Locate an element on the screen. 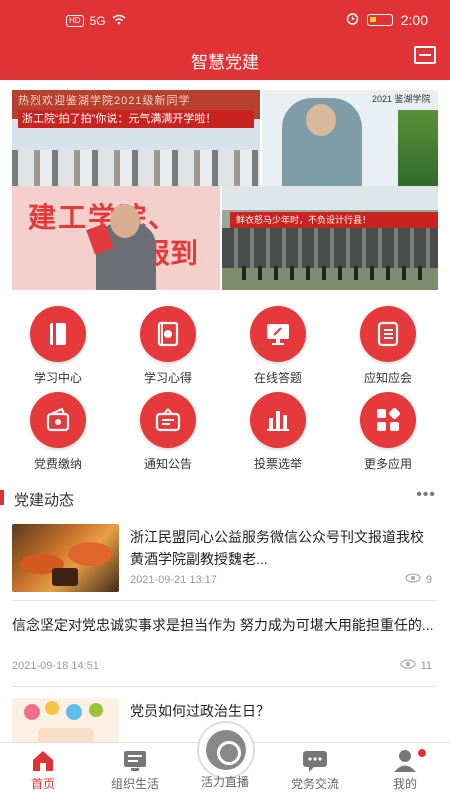  campus-banner-text: 鲜衣怒马少年时，不负设计行县！ is located at coordinates (334, 220).